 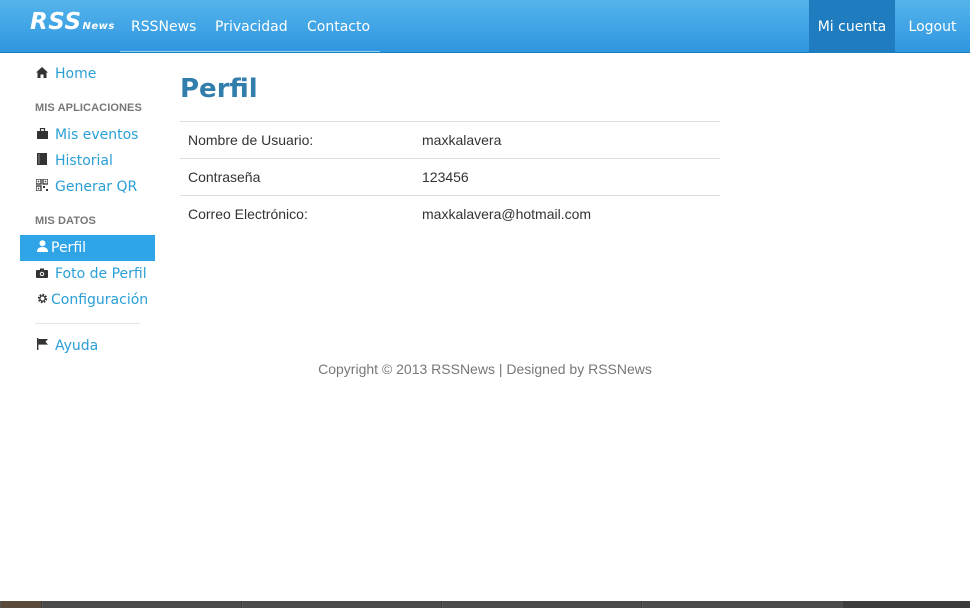 What do you see at coordinates (567, 177) in the screenshot?
I see `password-value: 123456` at bounding box center [567, 177].